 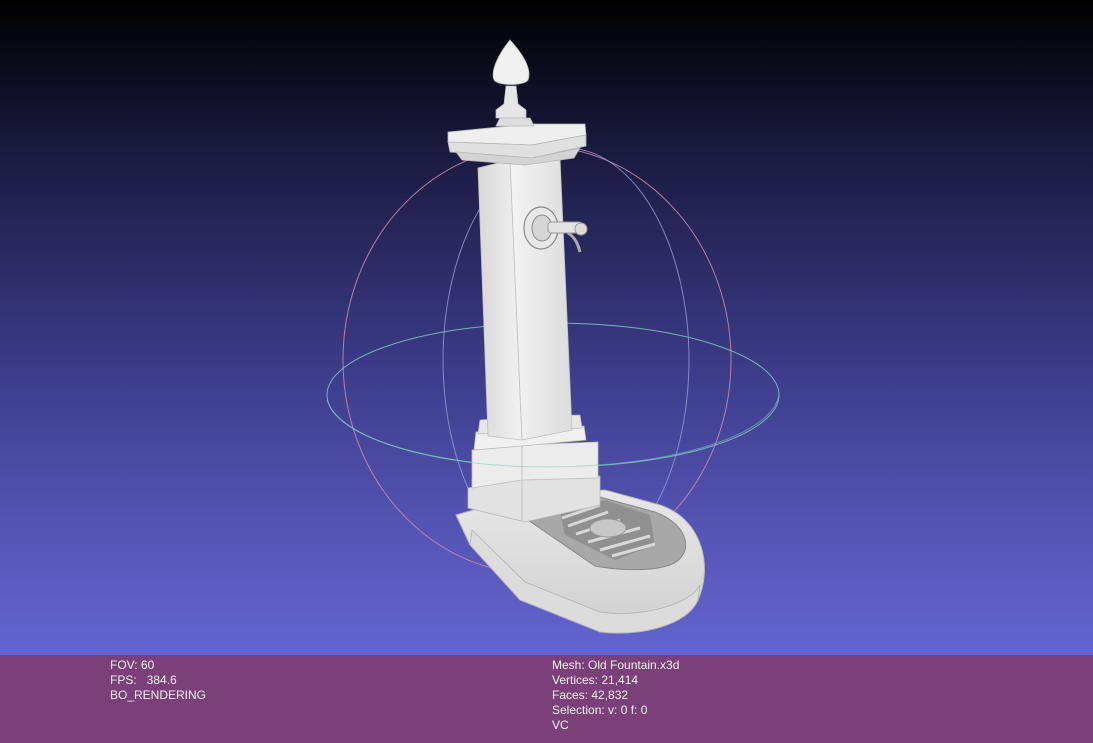 I want to click on mesh-name-label: Mesh: Old Fountain.x3d, so click(x=616, y=665).